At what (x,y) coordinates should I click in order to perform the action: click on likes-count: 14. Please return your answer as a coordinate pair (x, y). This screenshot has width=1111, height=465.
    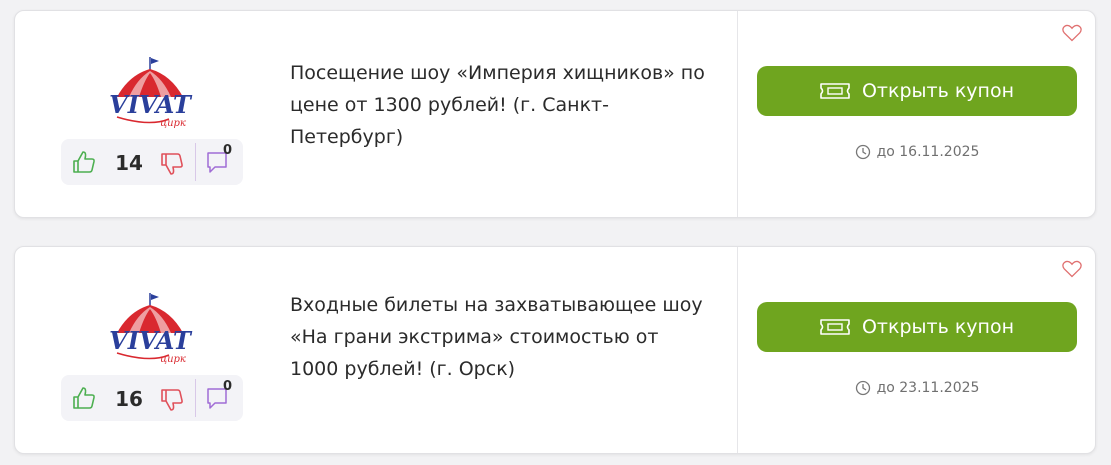
    Looking at the image, I should click on (129, 163).